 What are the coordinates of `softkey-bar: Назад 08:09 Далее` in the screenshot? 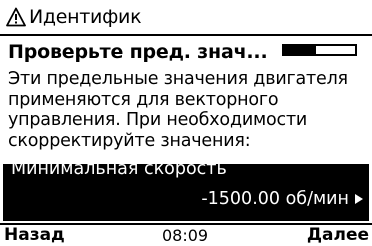 It's located at (186, 235).